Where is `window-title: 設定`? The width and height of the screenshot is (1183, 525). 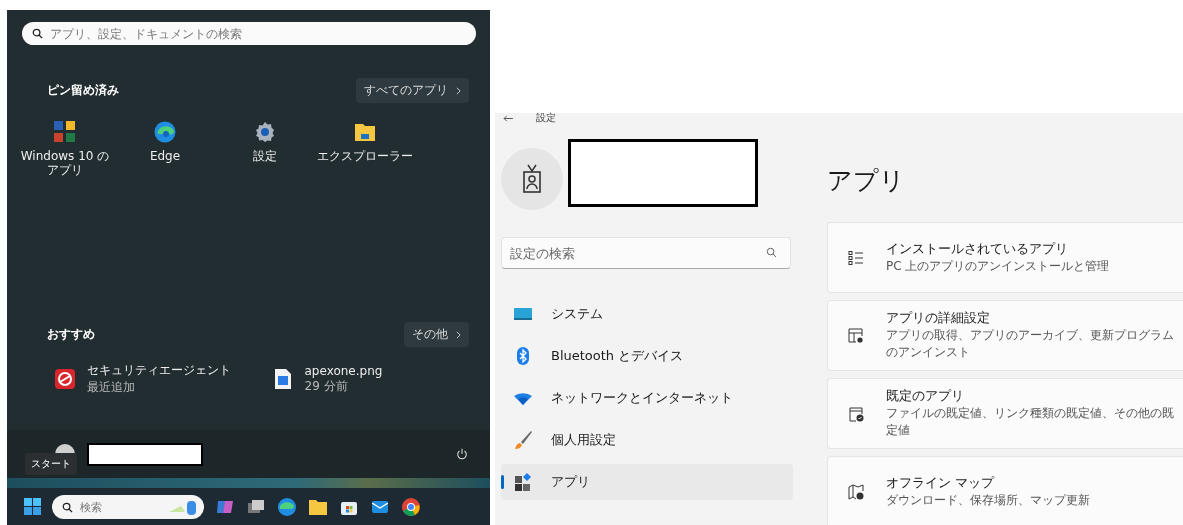 window-title: 設定 is located at coordinates (546, 118).